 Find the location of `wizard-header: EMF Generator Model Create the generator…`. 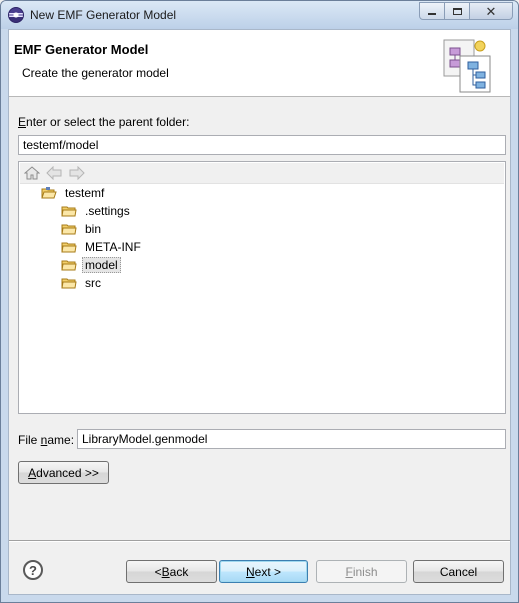

wizard-header: EMF Generator Model Create the generator… is located at coordinates (259, 63).